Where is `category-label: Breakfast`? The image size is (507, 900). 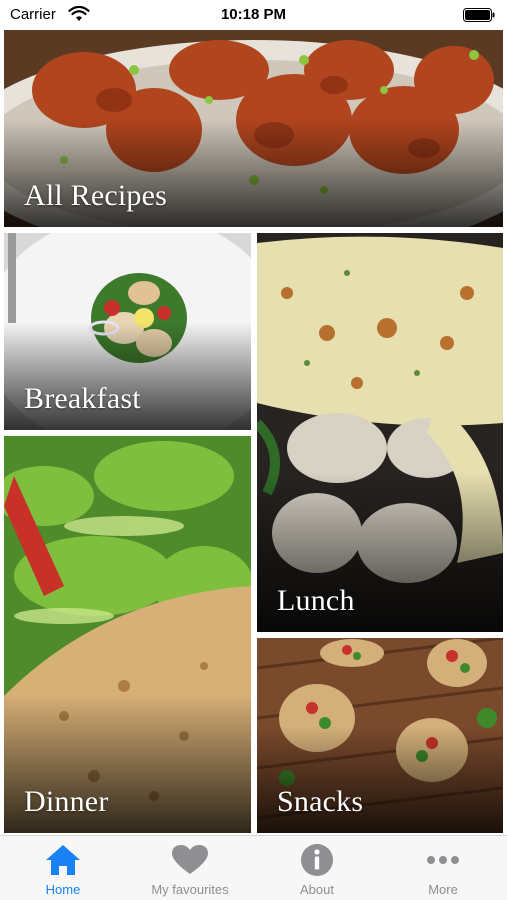
category-label: Breakfast is located at coordinates (82, 398).